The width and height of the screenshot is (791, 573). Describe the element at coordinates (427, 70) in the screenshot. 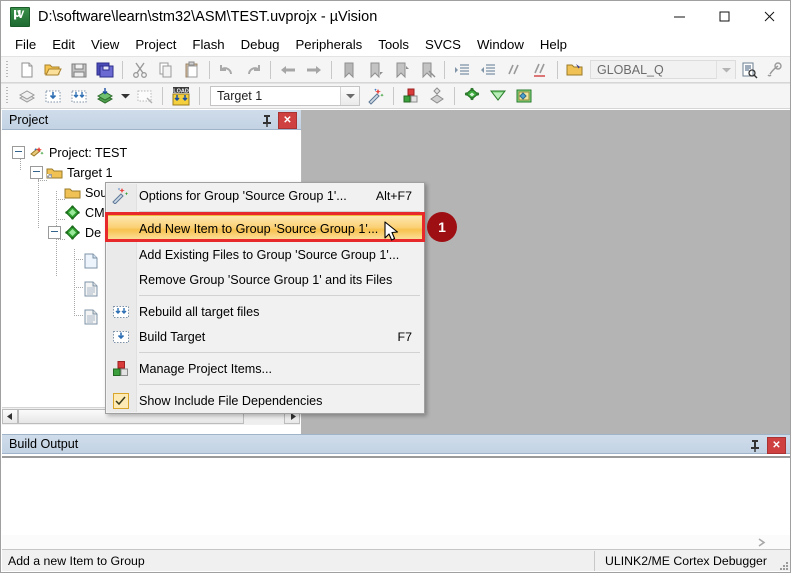

I see `bookmark-clear-icon` at that location.